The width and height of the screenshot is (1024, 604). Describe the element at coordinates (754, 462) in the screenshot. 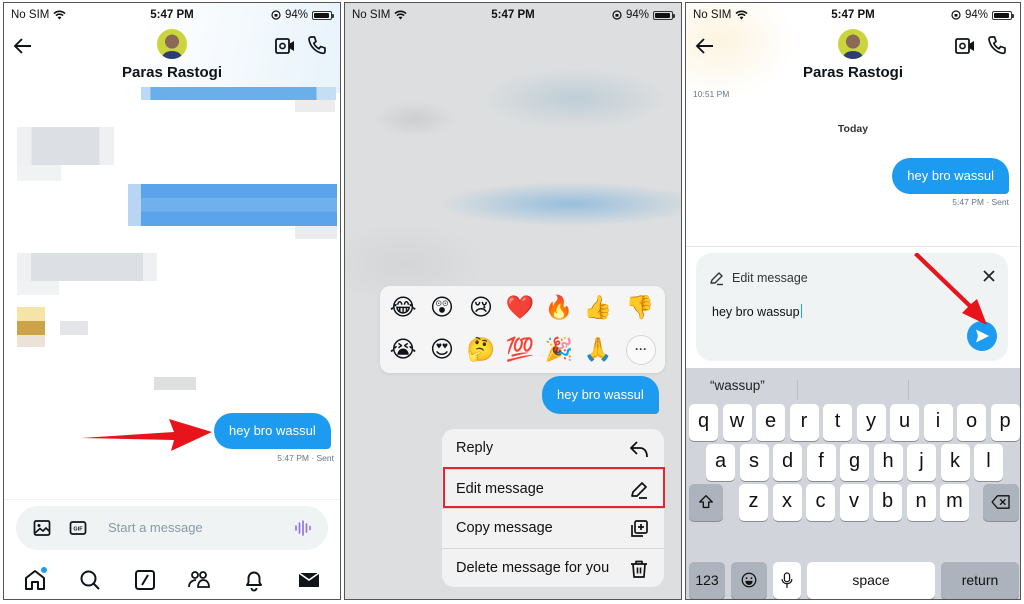

I see `key-s: s` at that location.